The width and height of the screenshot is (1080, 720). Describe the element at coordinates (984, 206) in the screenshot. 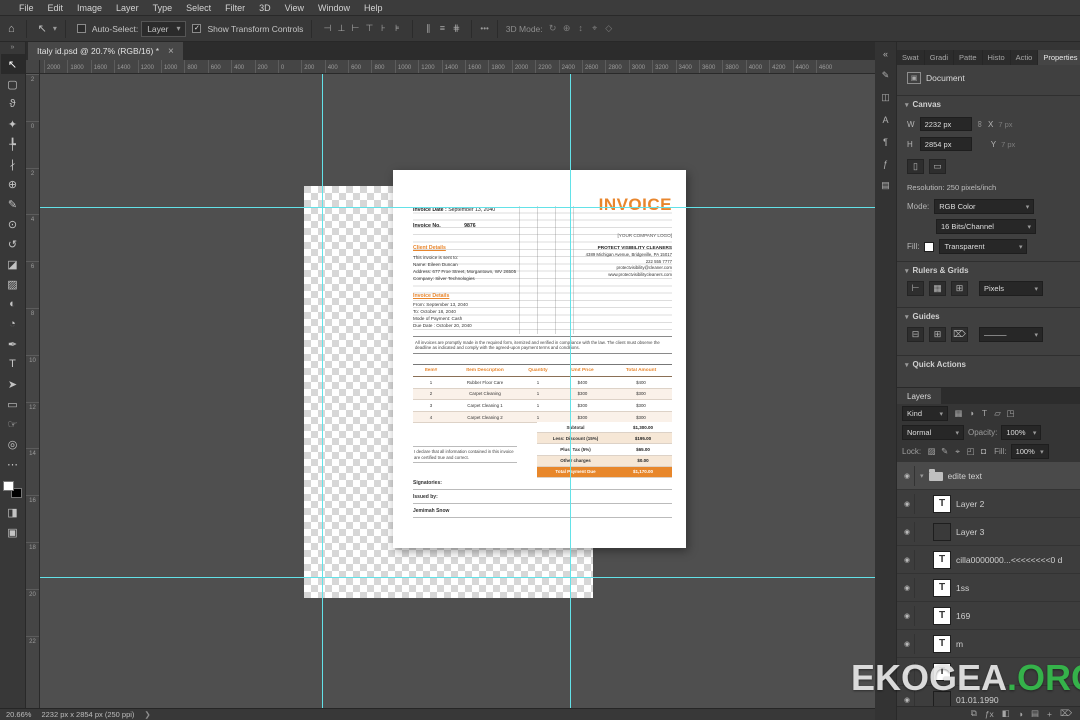

I see `color-mode-dropdown: RGB Color ▾` at that location.